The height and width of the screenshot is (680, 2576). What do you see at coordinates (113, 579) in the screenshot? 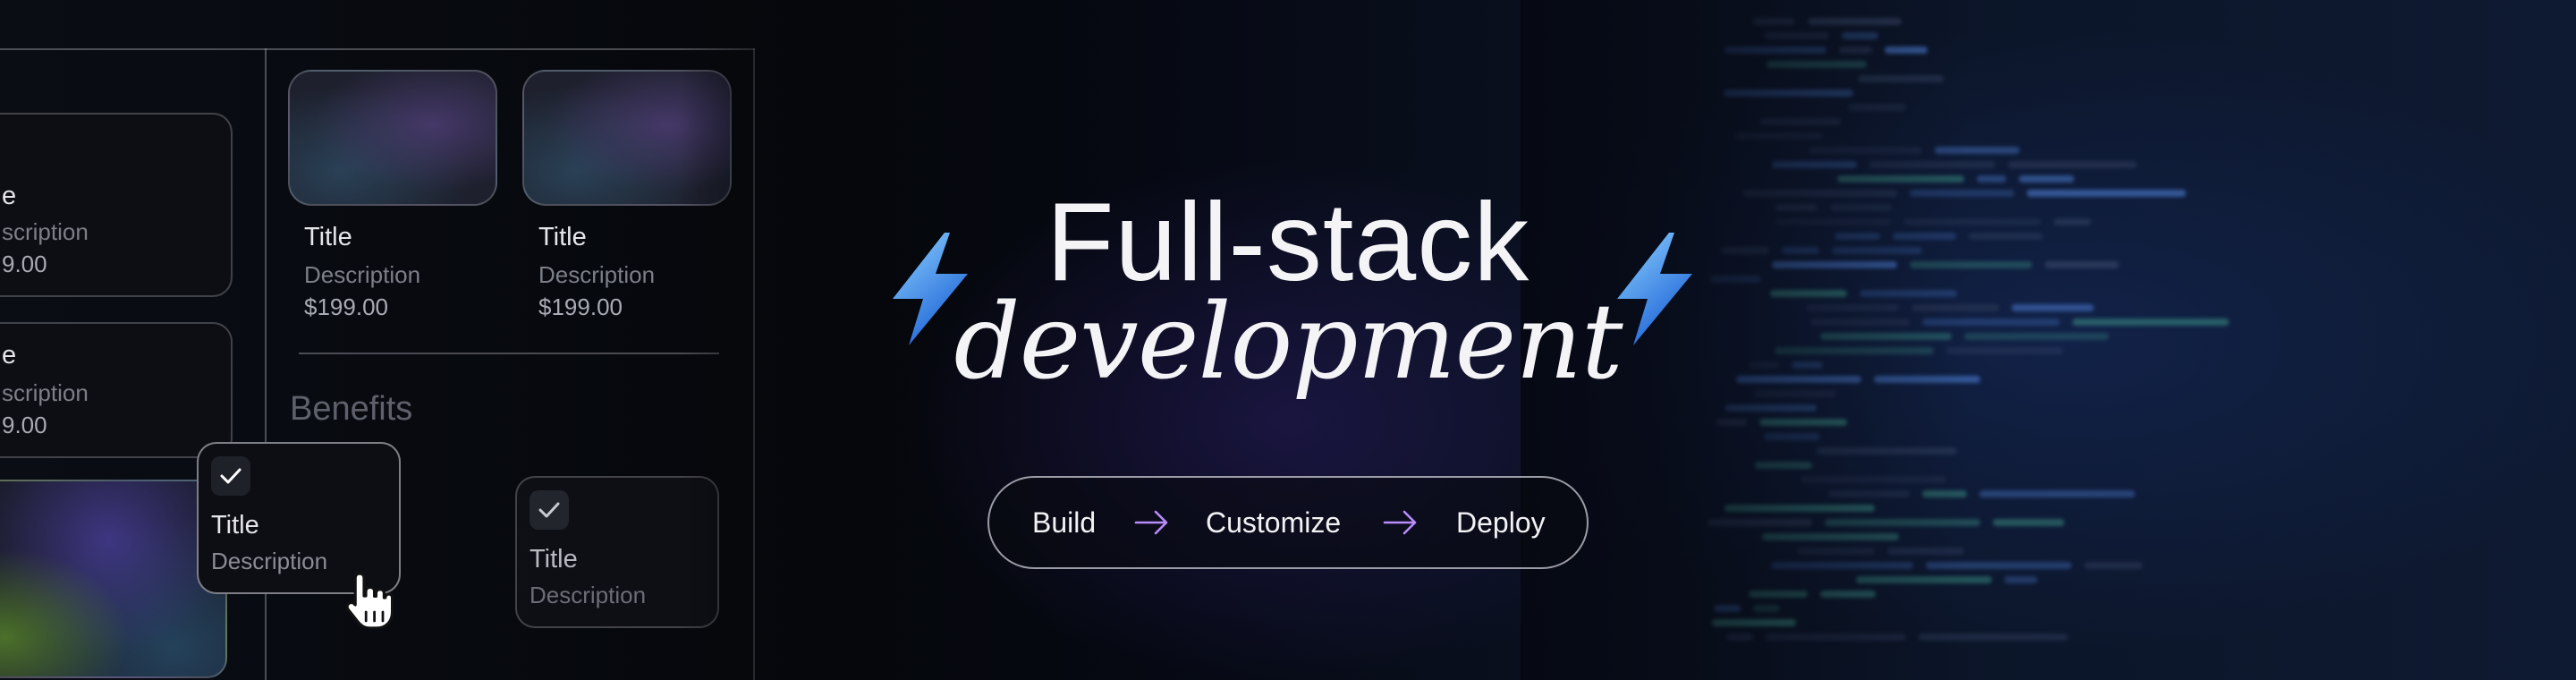
I see `image-card` at bounding box center [113, 579].